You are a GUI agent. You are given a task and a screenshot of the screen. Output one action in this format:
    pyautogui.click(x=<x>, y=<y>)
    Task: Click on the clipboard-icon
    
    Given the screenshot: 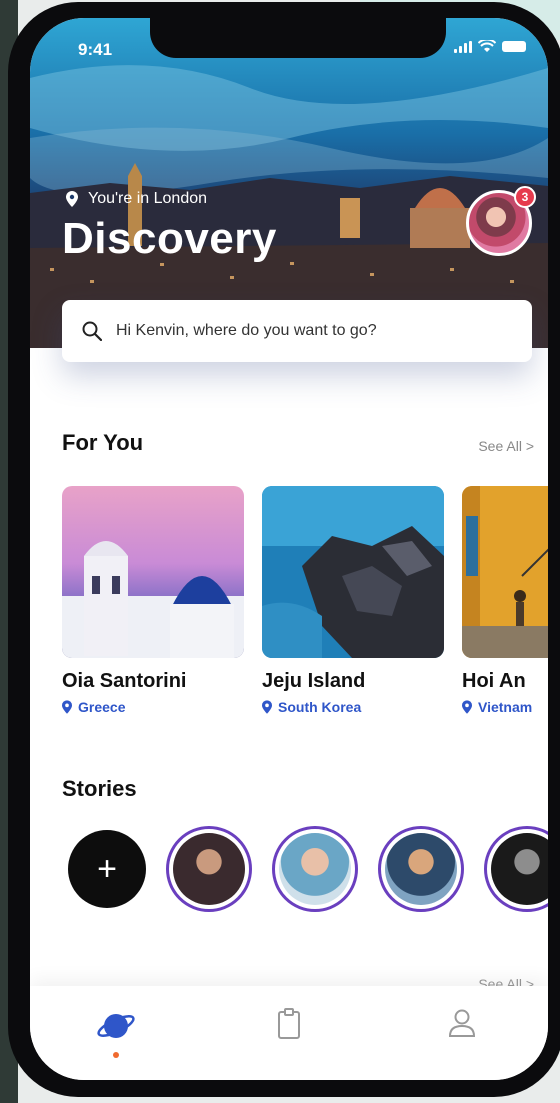 What is the action you would take?
    pyautogui.click(x=288, y=1023)
    